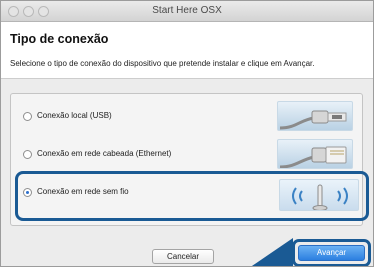  Describe the element at coordinates (315, 116) in the screenshot. I see `usb-cable-icon` at that location.